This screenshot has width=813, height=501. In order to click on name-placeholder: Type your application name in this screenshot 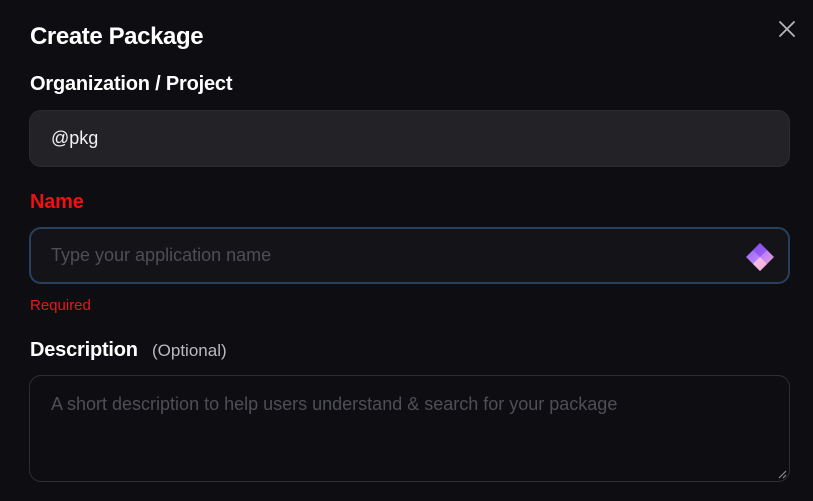, I will do `click(161, 255)`.